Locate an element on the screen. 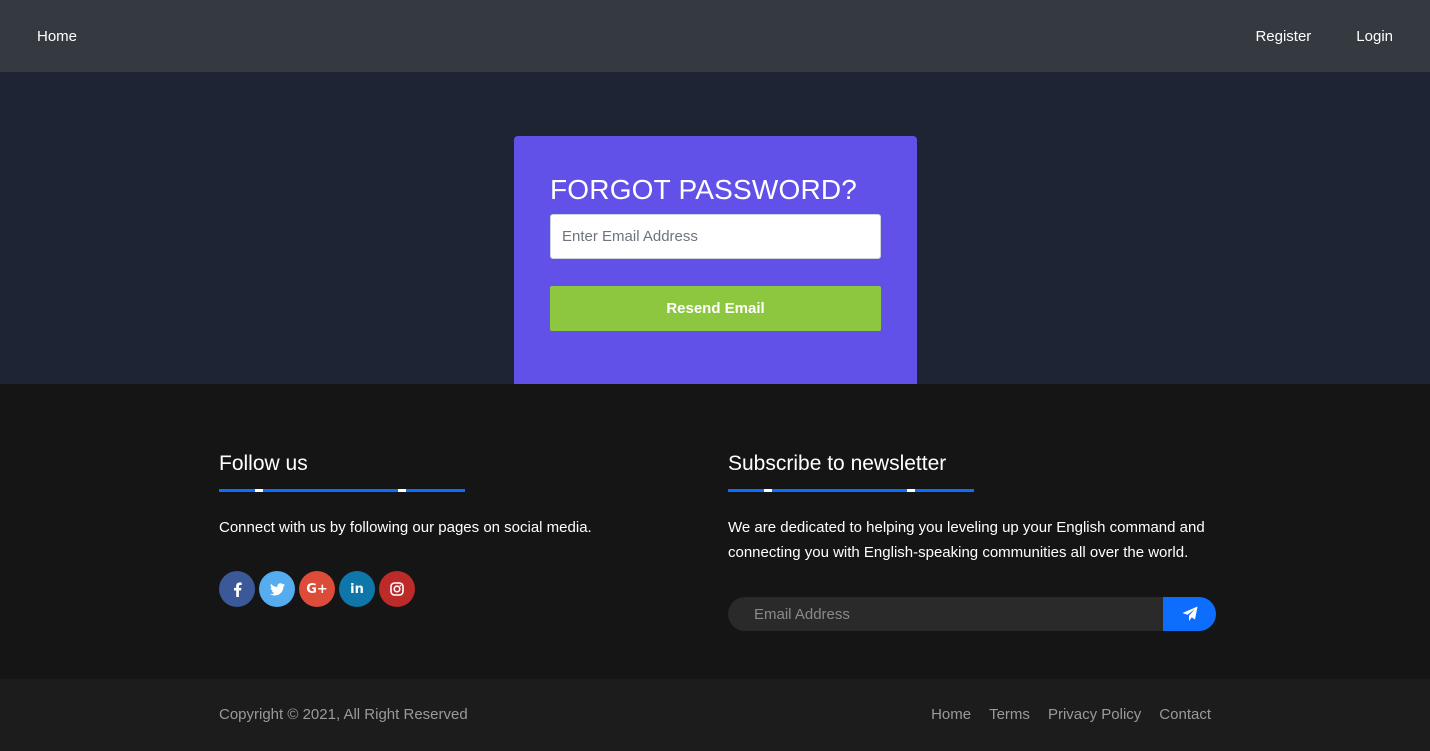  social-buttons: G+ in is located at coordinates (317, 589).